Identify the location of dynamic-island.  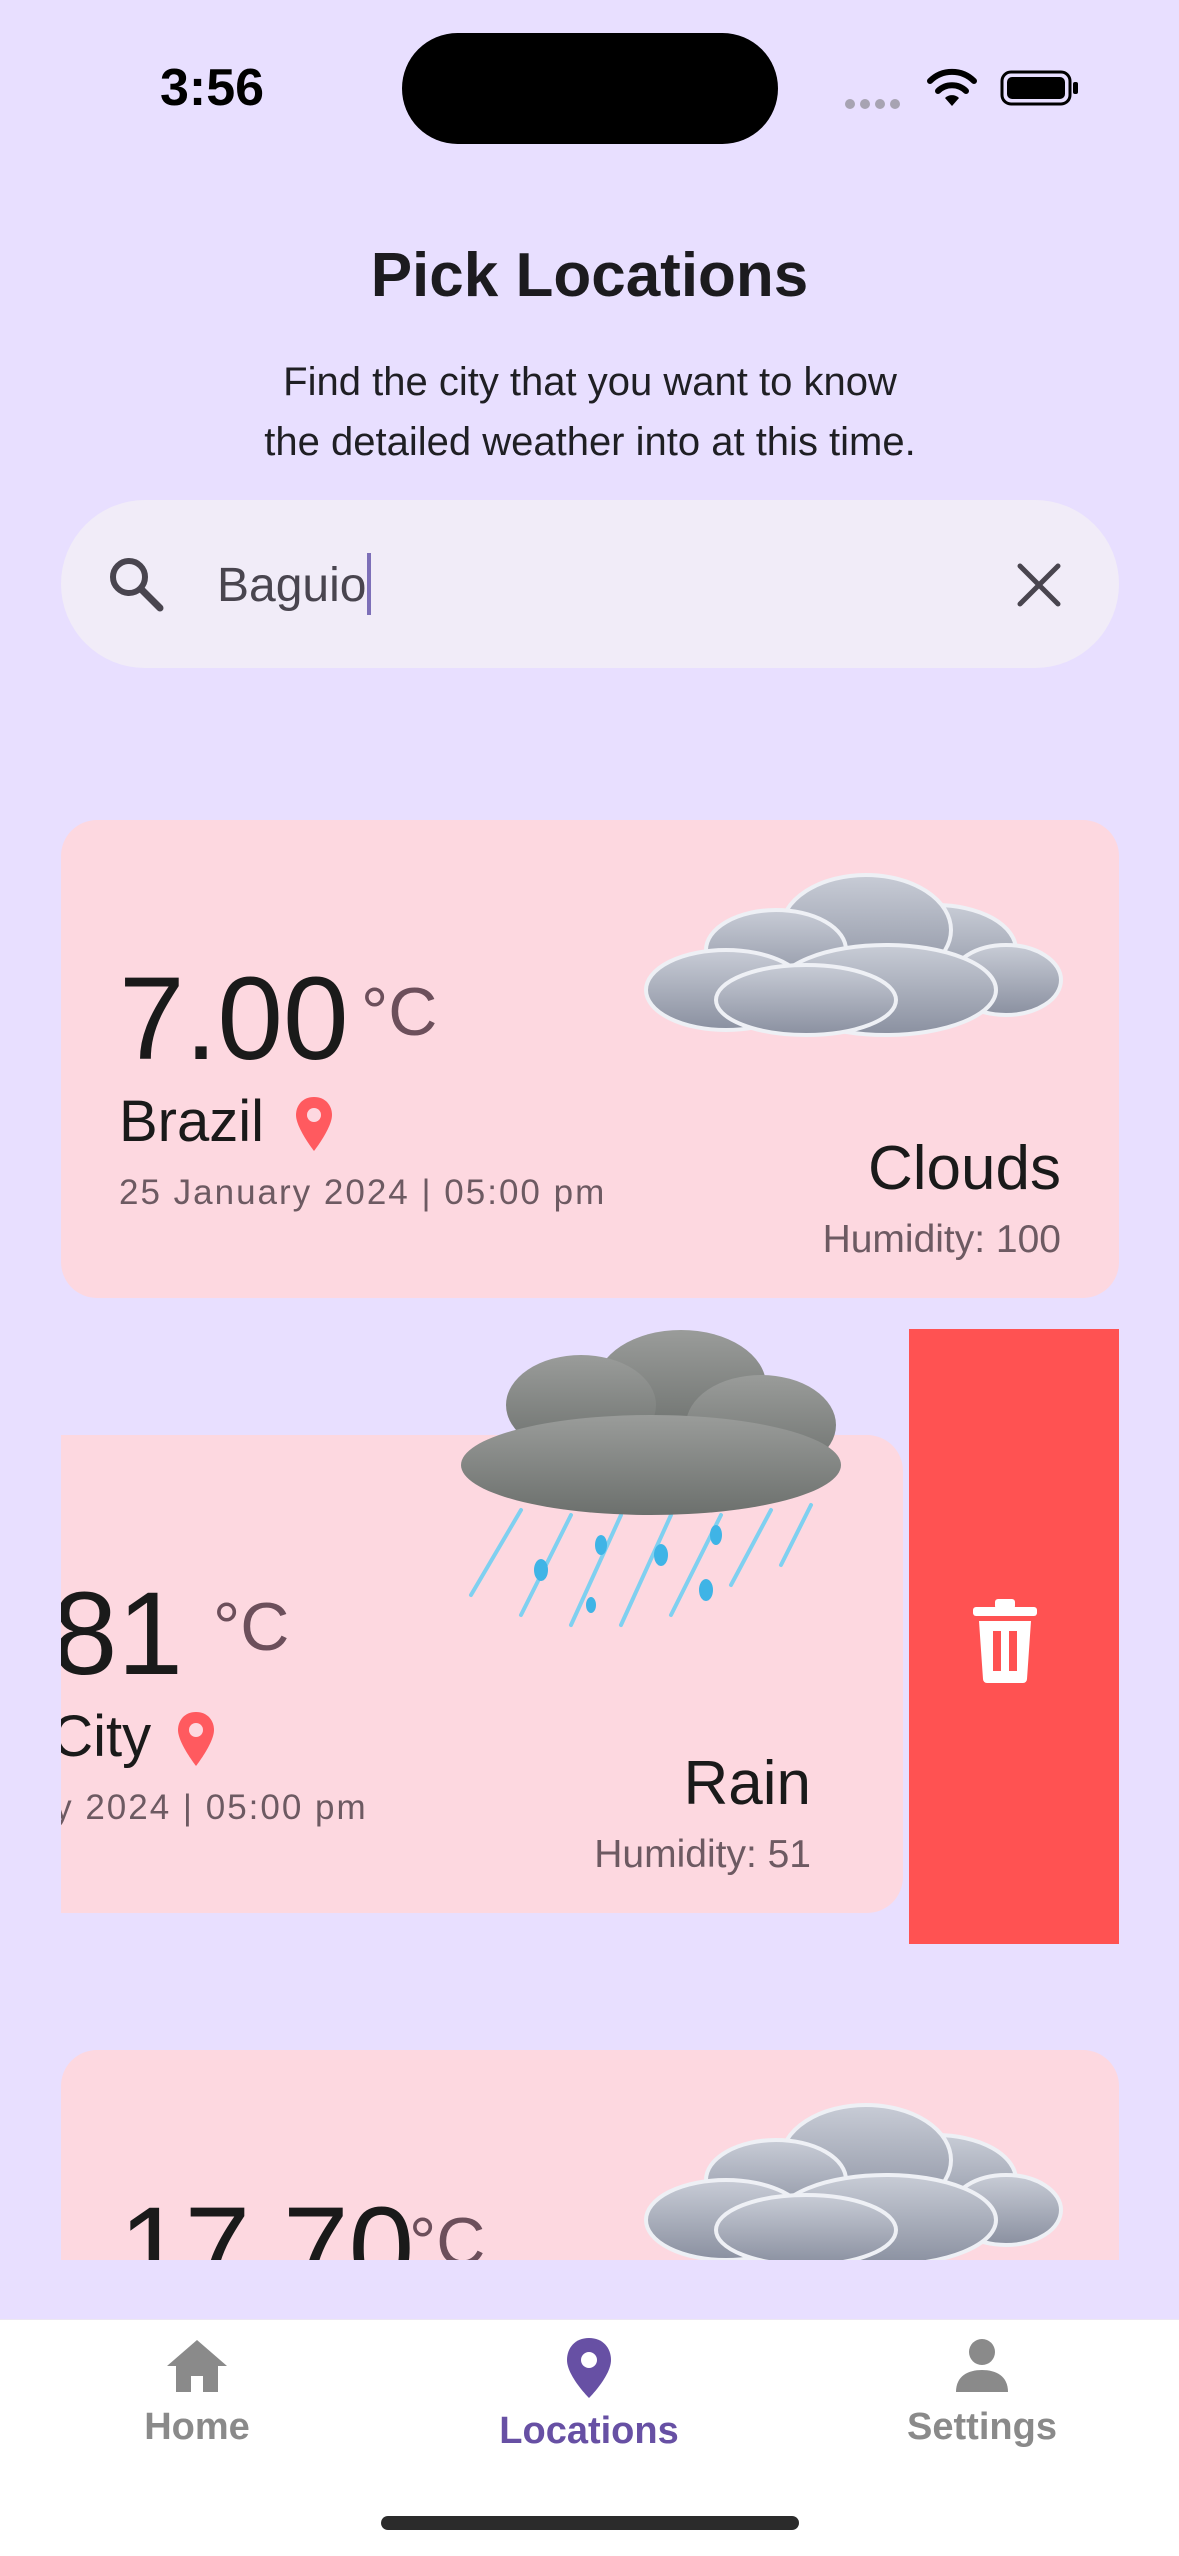
(590, 88).